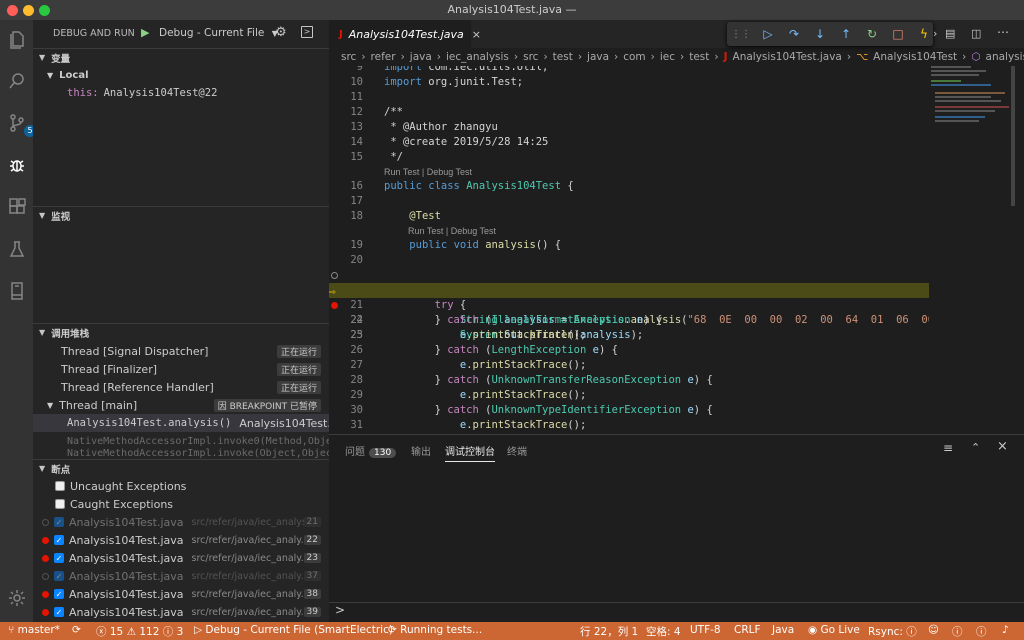  What do you see at coordinates (181, 405) in the screenshot?
I see `thread-row-main: ▼ Thread [main] 因 BREAKPOINT 已暂停` at bounding box center [181, 405].